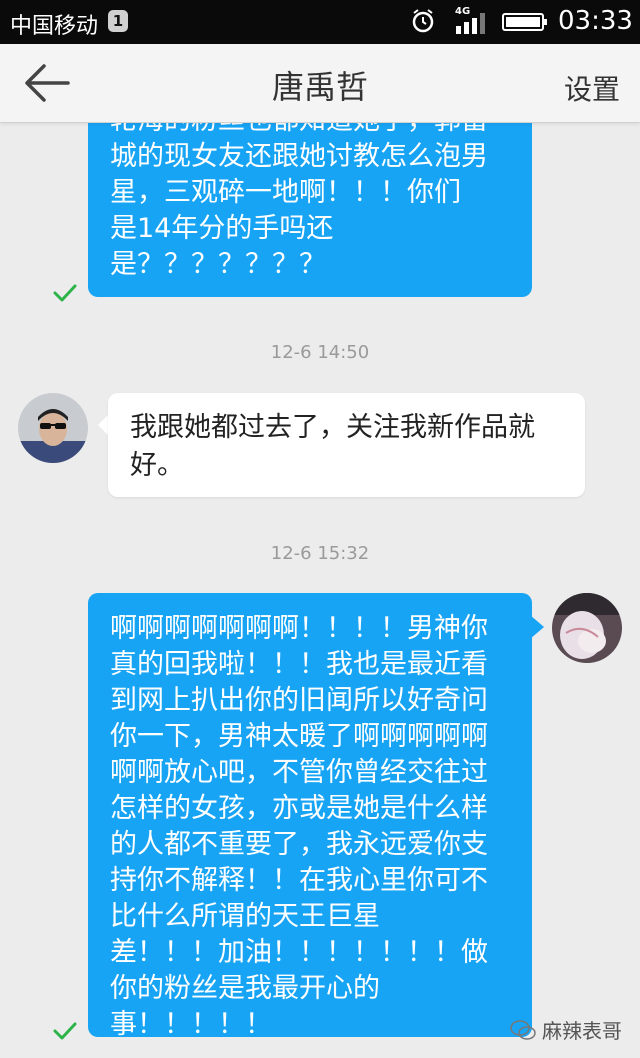 This screenshot has width=640, height=1058. I want to click on user-avatar-image, so click(587, 628).